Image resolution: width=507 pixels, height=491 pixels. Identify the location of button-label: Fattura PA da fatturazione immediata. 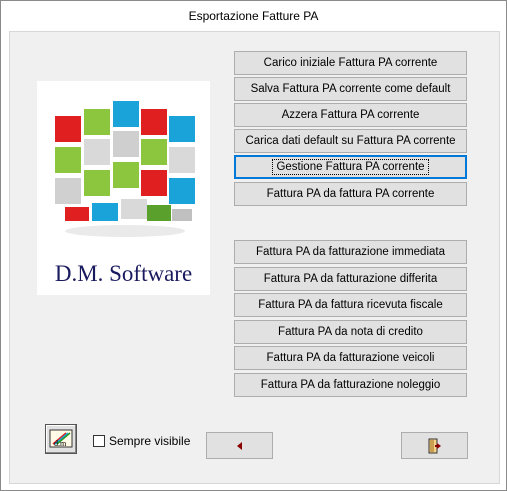
(350, 252).